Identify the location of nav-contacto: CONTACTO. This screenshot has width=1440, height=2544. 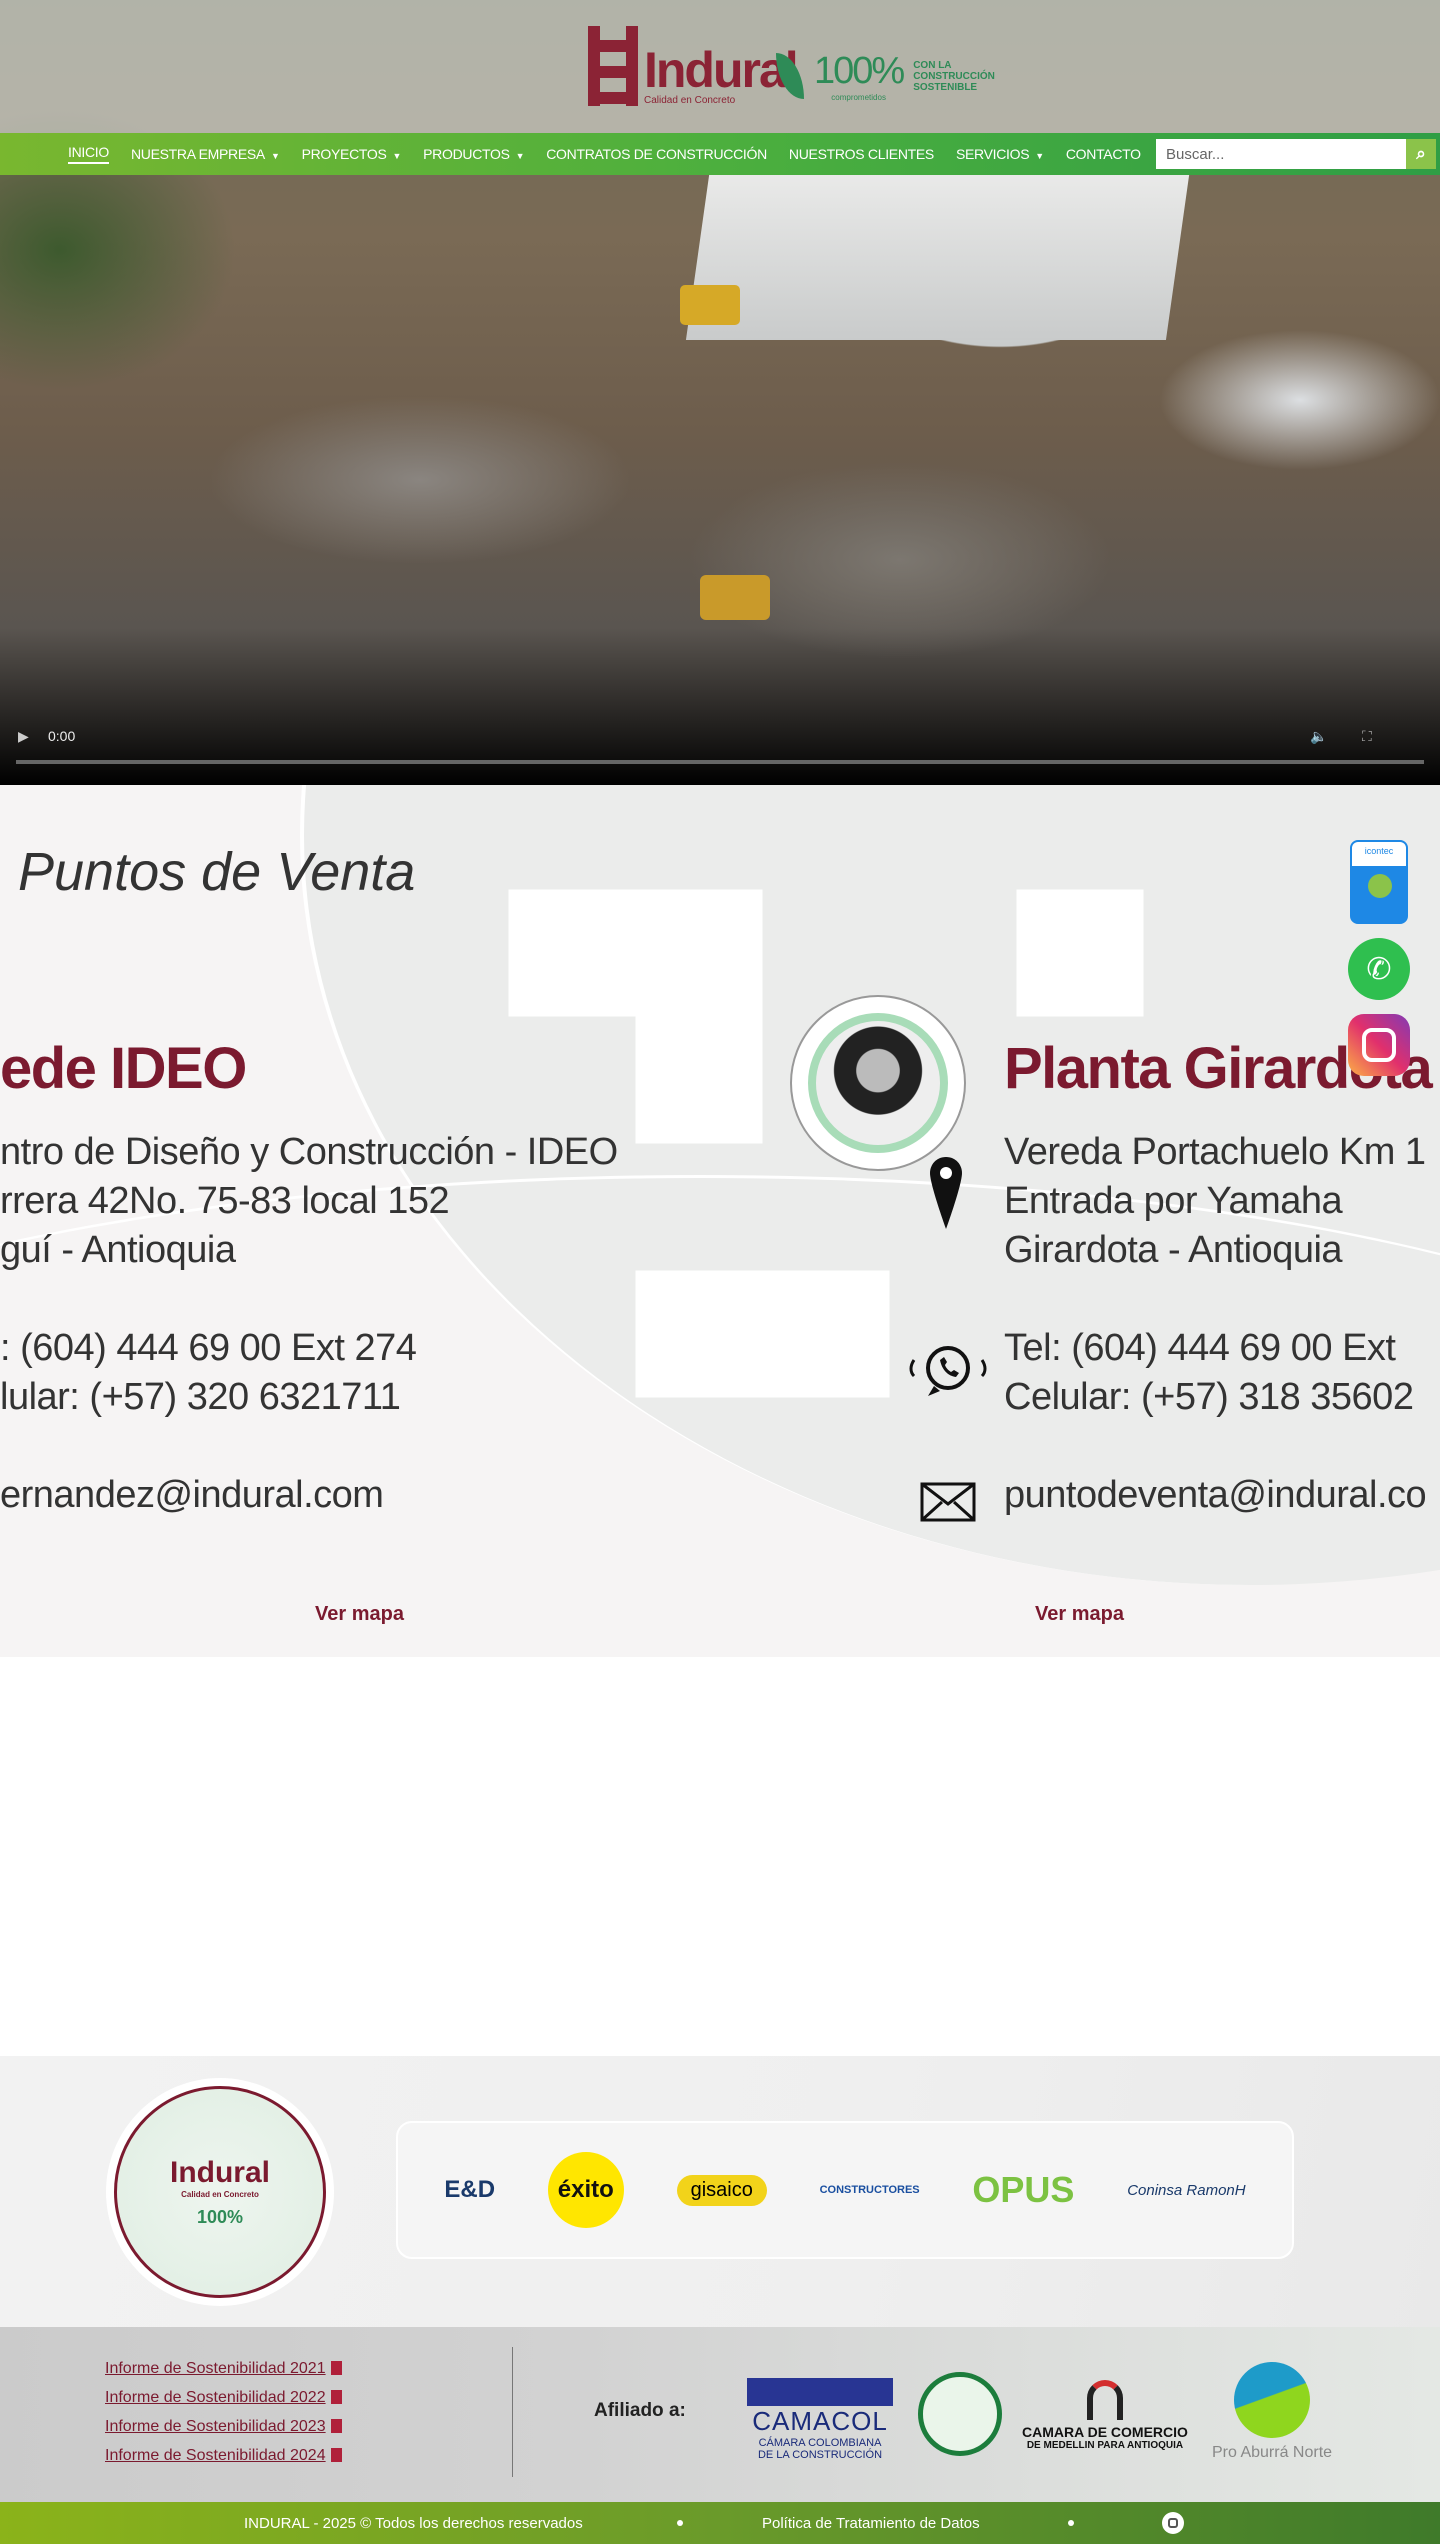
(1103, 154).